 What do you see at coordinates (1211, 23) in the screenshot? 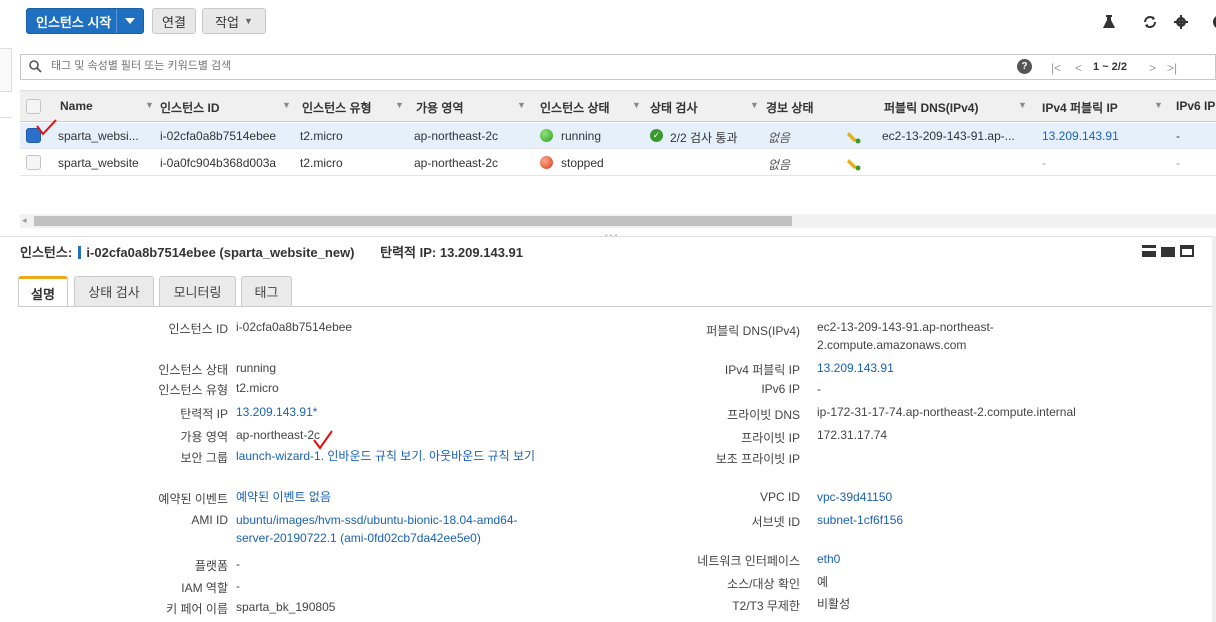
I see `help-icon` at bounding box center [1211, 23].